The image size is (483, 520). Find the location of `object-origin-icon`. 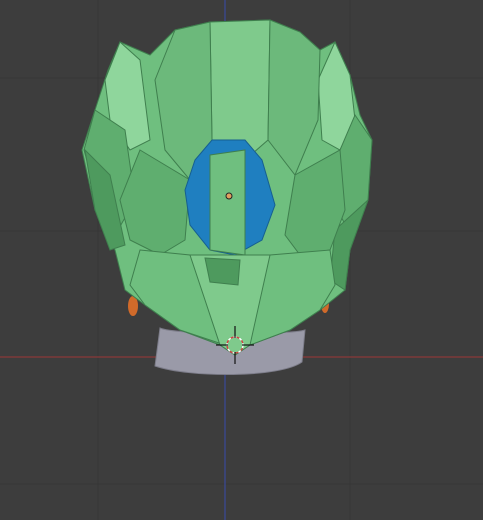

object-origin-icon is located at coordinates (229, 196).